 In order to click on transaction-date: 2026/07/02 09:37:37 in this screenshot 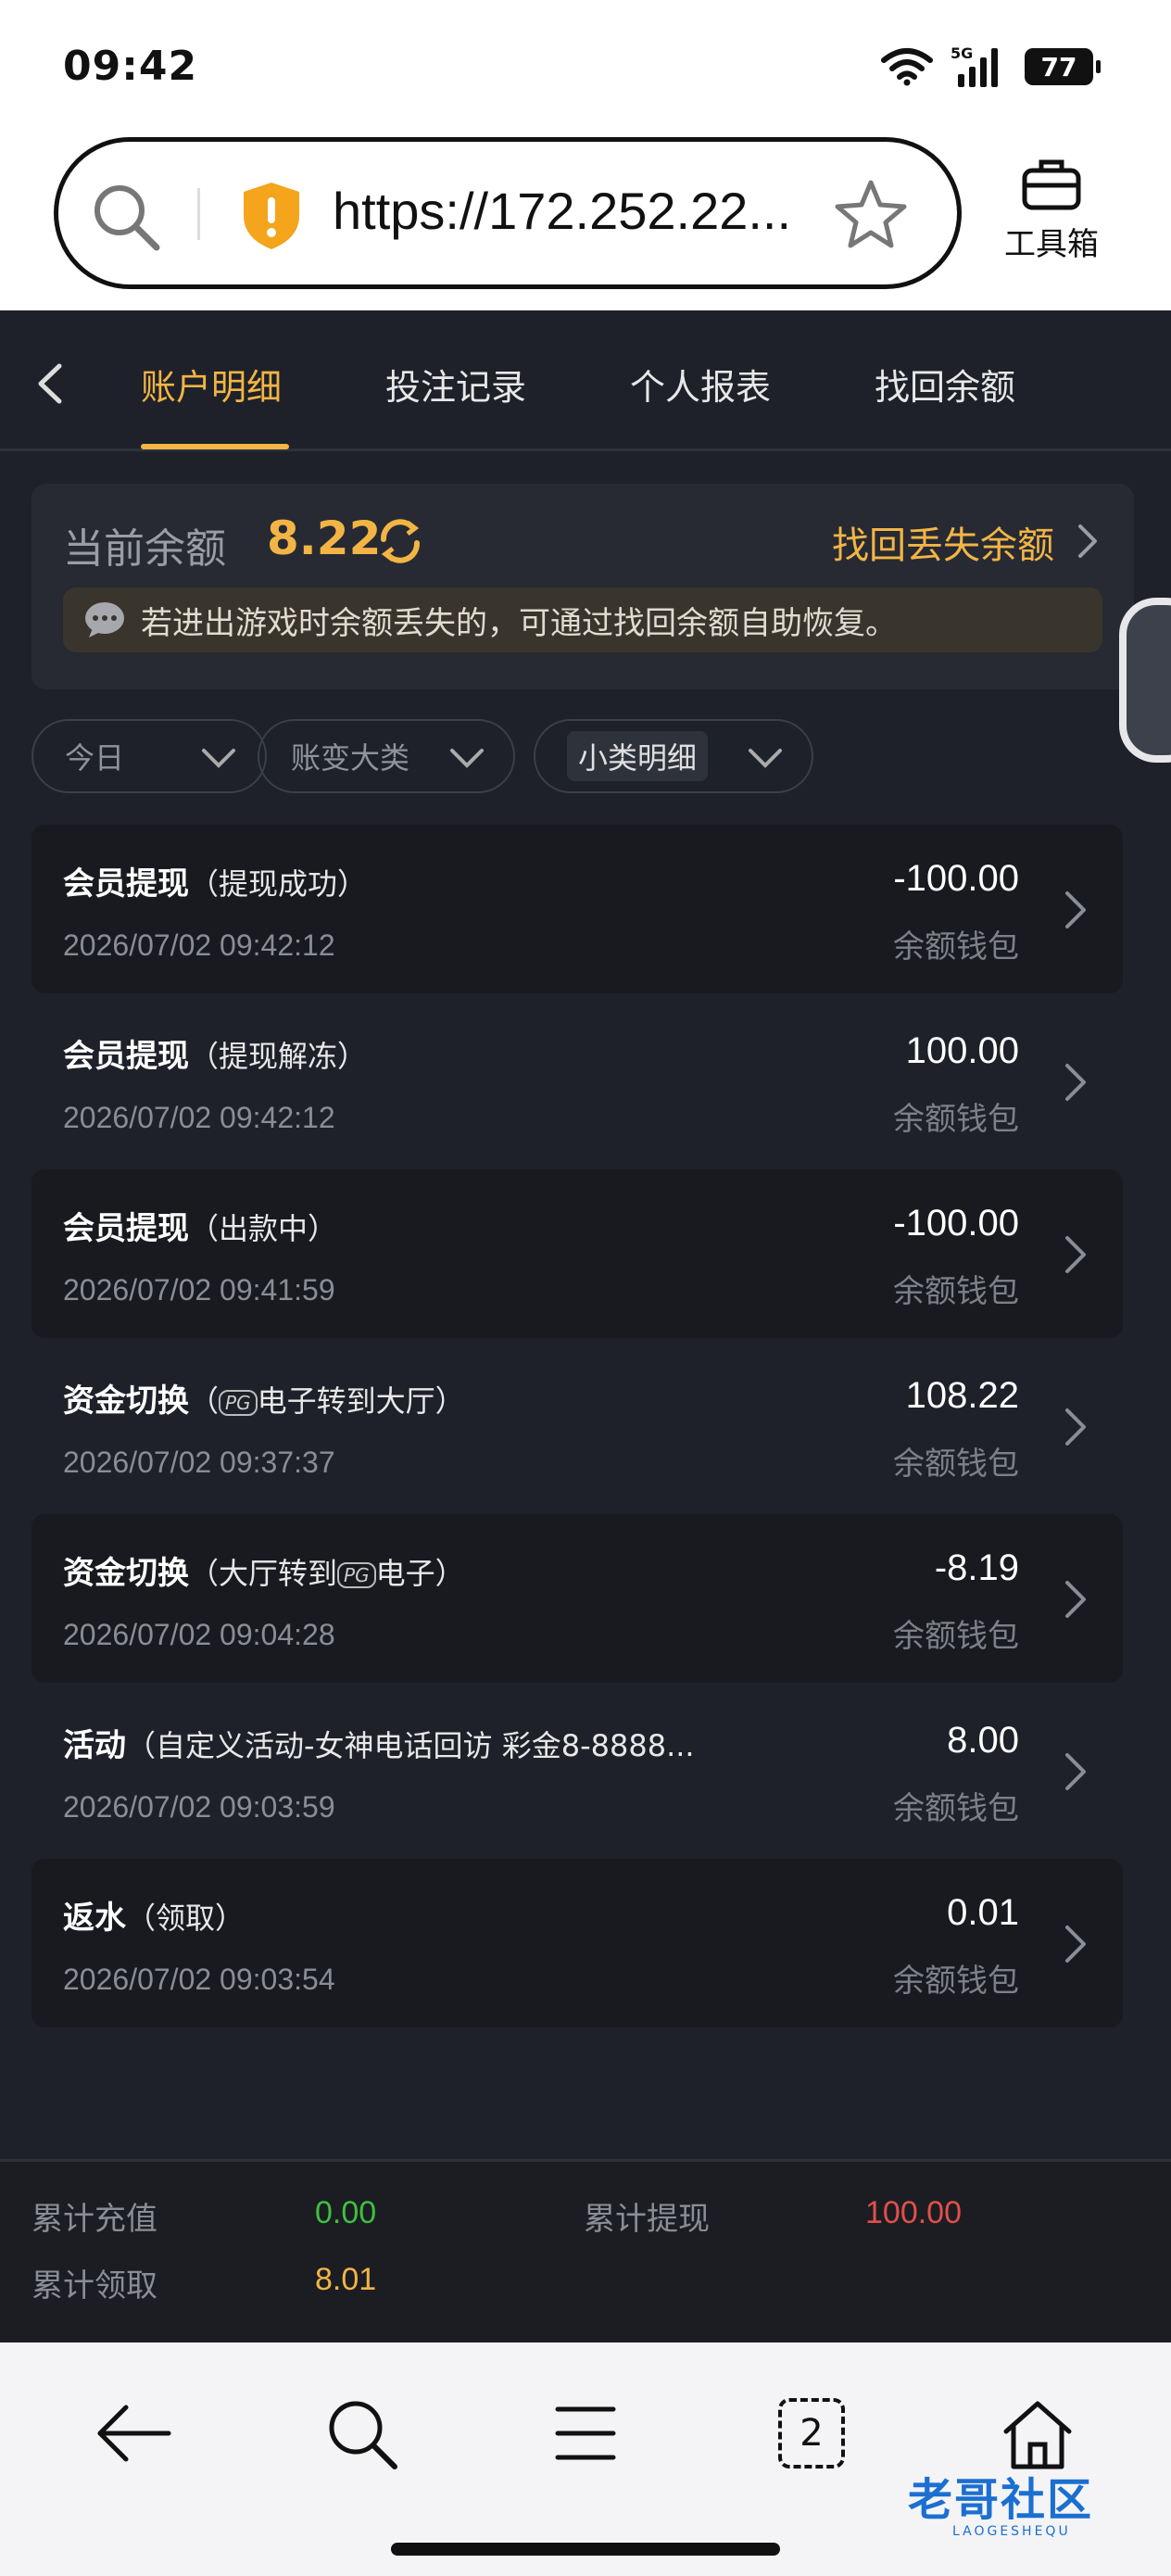, I will do `click(199, 1463)`.